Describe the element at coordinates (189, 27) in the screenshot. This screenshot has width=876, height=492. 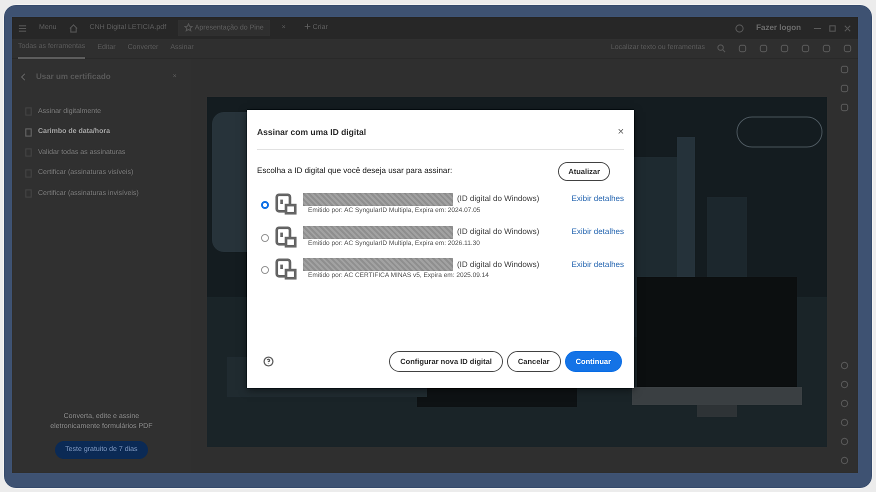
I see `star-icon` at that location.